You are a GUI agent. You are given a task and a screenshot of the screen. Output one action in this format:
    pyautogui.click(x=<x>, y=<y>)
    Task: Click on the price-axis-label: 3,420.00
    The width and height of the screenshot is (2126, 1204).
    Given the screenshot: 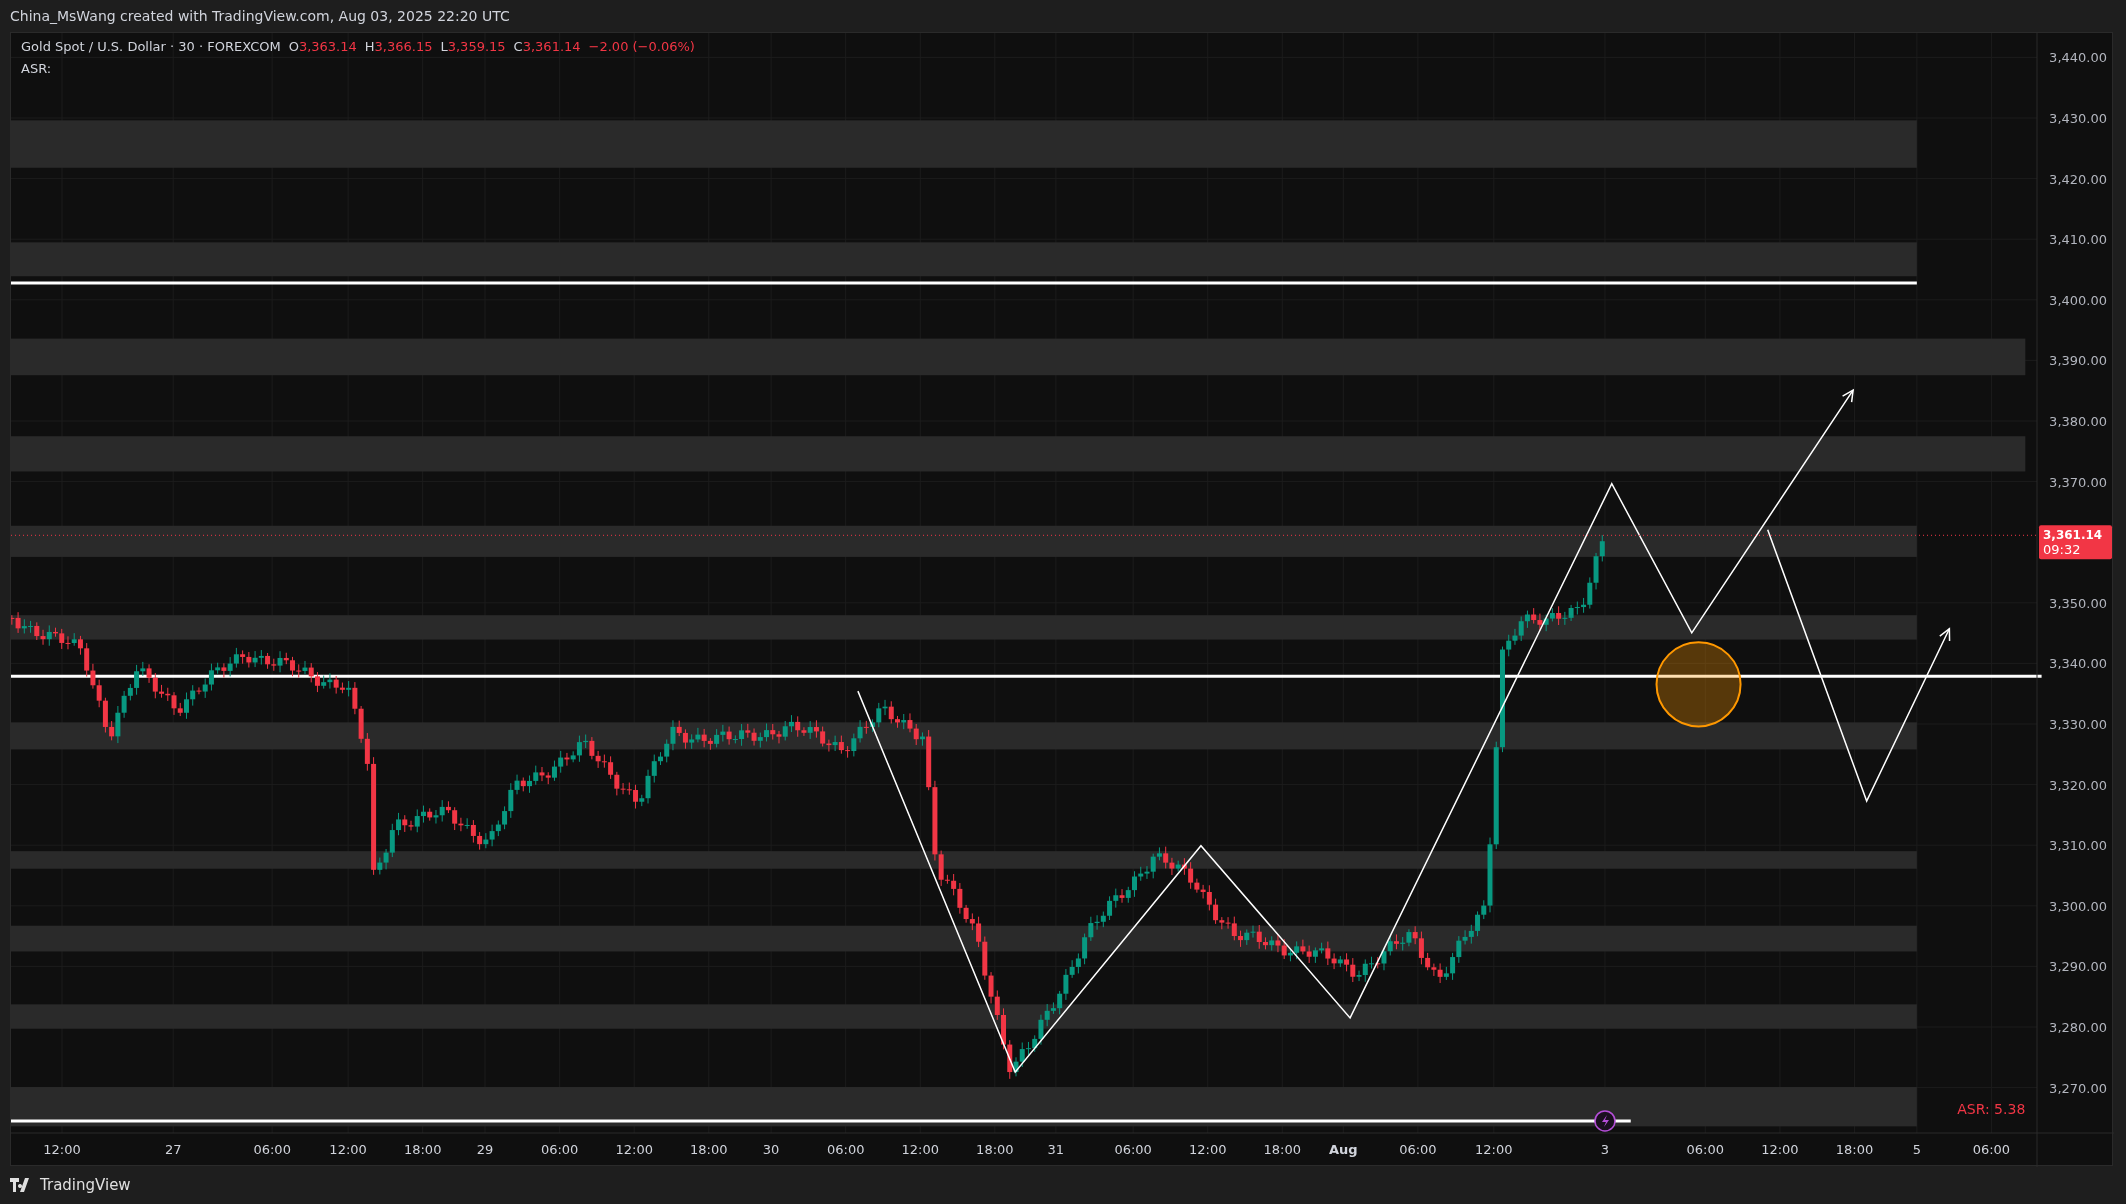 What is the action you would take?
    pyautogui.click(x=2078, y=179)
    